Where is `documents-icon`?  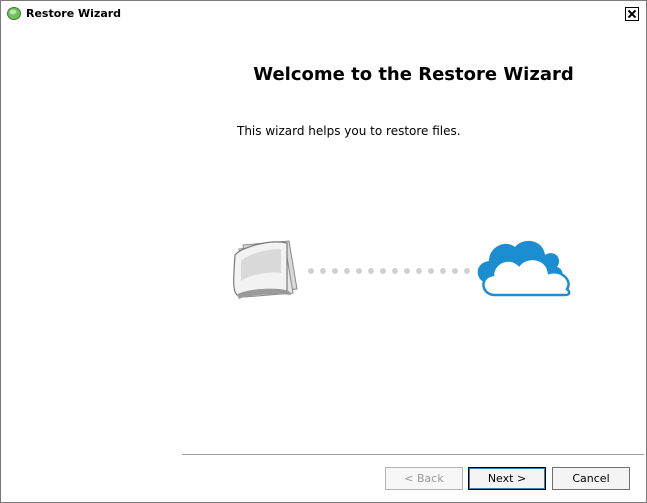
documents-icon is located at coordinates (265, 269).